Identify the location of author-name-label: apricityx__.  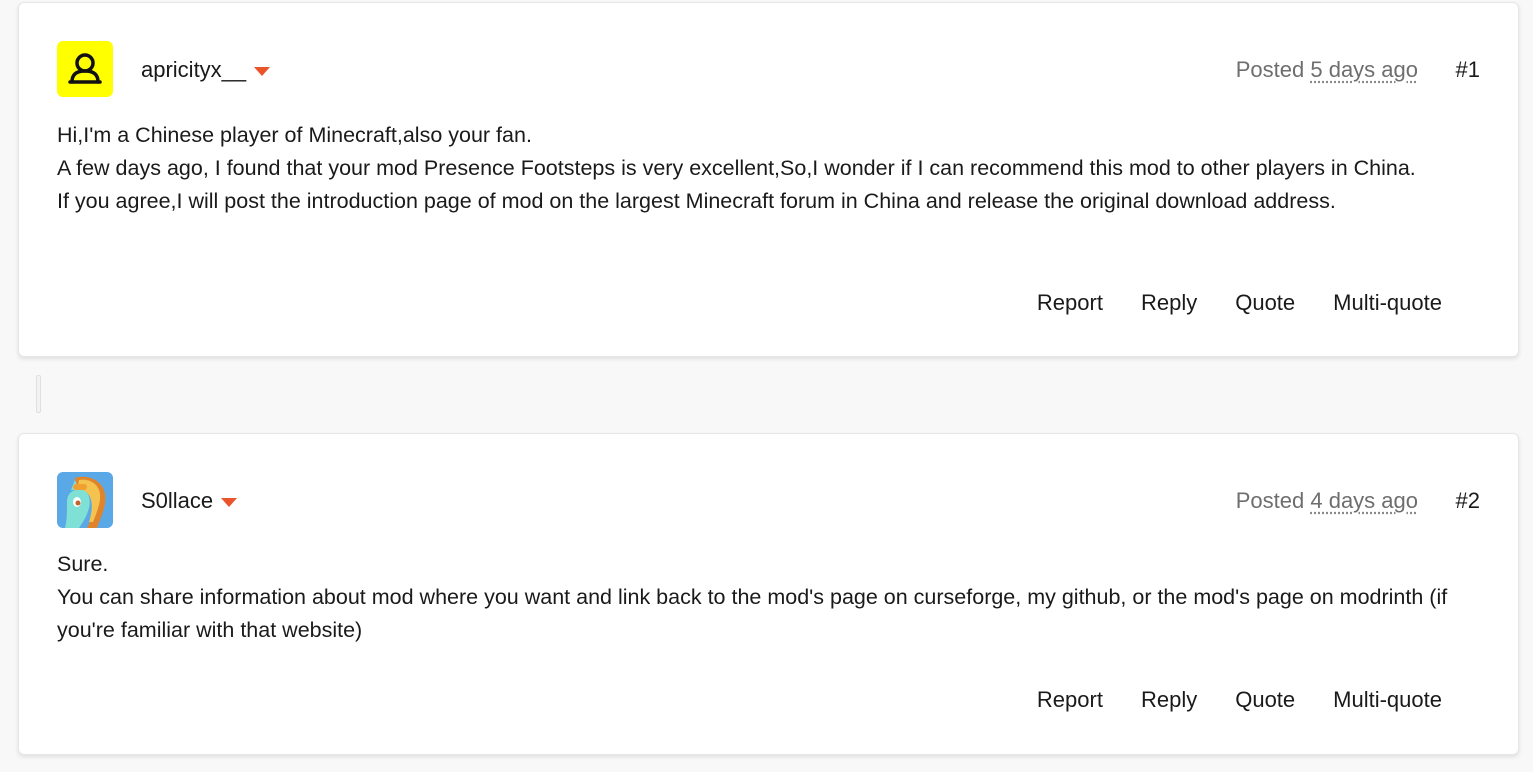
(193, 70).